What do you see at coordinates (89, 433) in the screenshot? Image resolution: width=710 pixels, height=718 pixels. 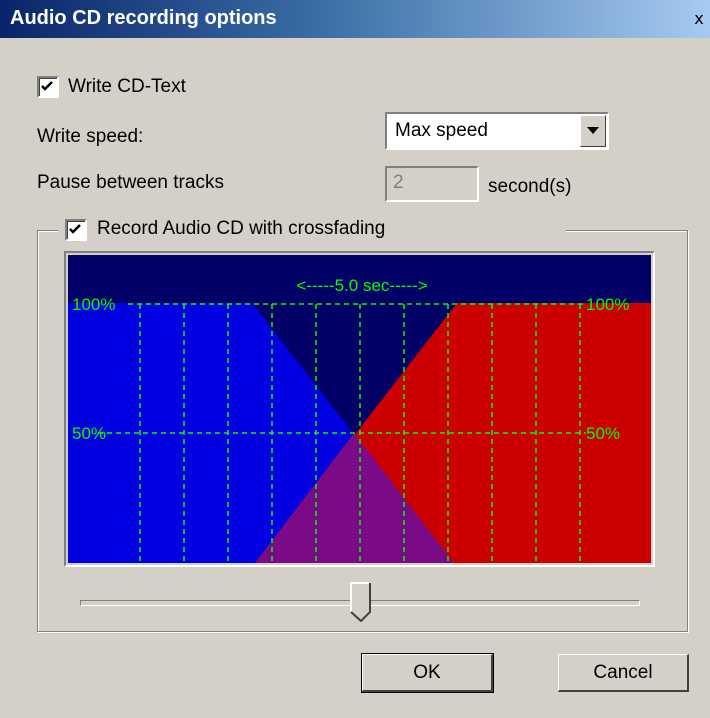 I see `left-50-label: 50%` at bounding box center [89, 433].